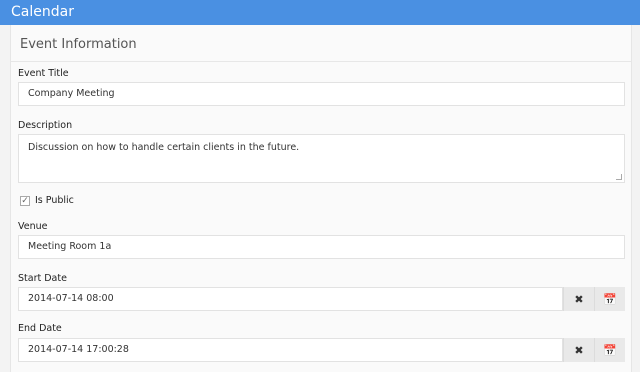 The width and height of the screenshot is (640, 372). I want to click on event-title-input: Company Meeting, so click(321, 94).